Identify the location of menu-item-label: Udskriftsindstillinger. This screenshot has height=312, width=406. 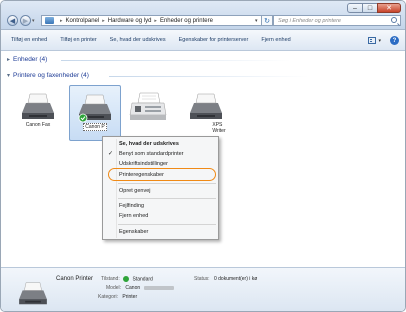
(143, 164).